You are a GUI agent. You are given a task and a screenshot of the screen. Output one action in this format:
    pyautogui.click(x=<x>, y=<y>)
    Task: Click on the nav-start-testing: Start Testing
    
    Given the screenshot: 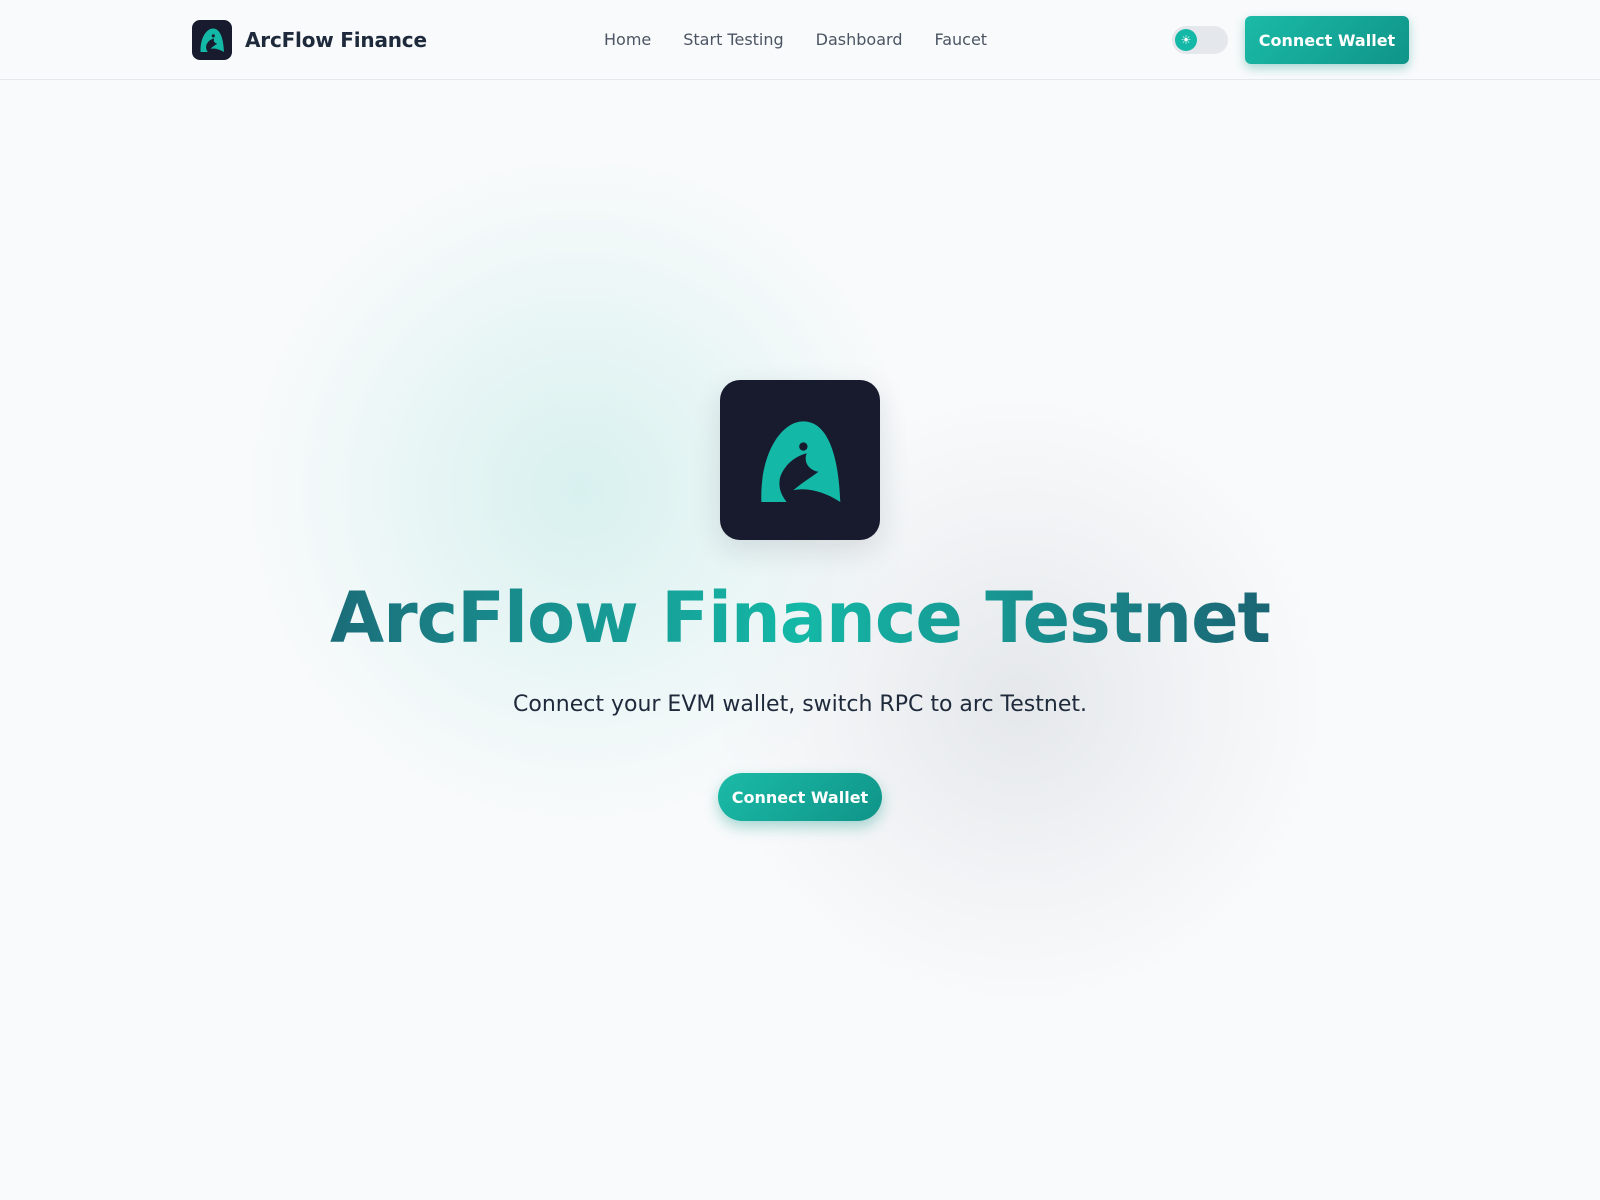 What is the action you would take?
    pyautogui.click(x=733, y=39)
    